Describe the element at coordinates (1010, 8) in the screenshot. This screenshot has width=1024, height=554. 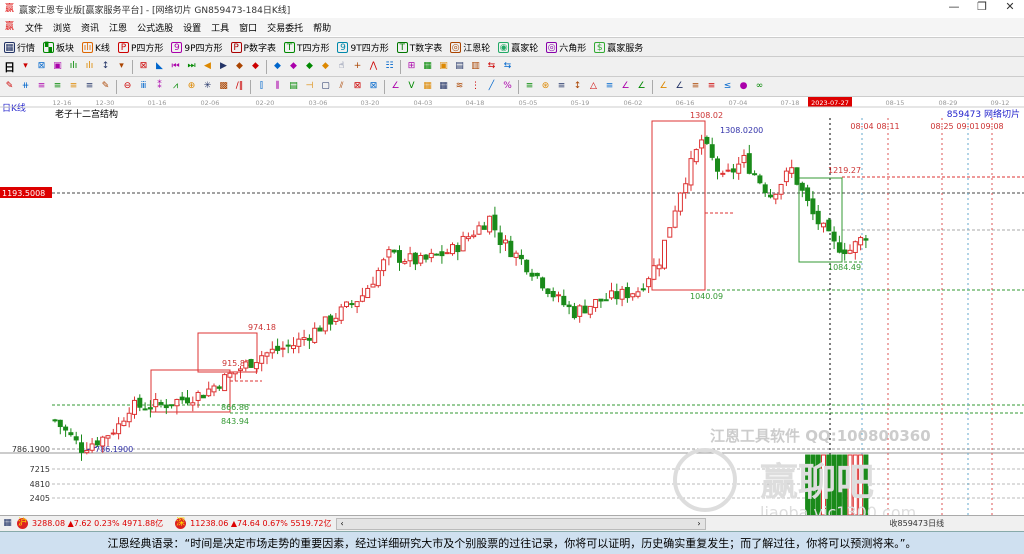
I see `close-button: ✕` at that location.